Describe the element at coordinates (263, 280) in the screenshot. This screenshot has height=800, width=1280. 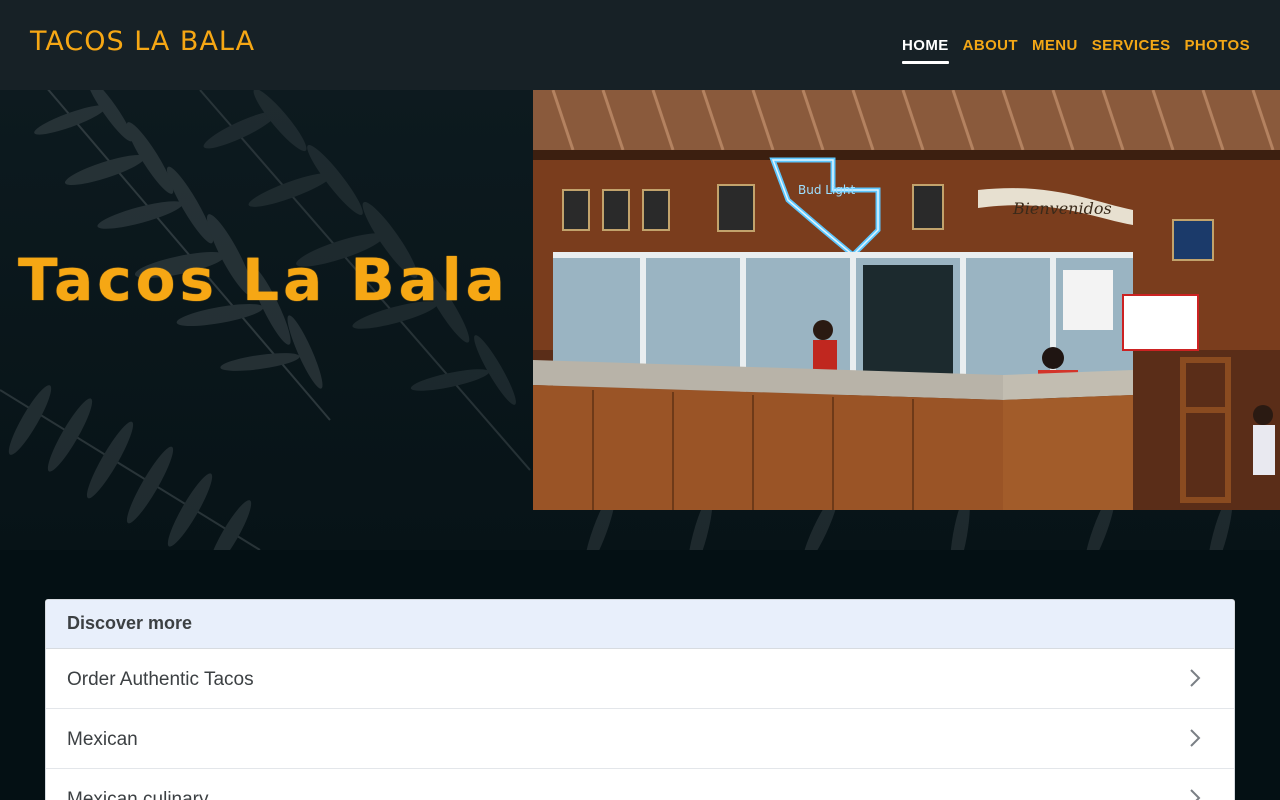
I see `hero-title: Tacos La Bala` at that location.